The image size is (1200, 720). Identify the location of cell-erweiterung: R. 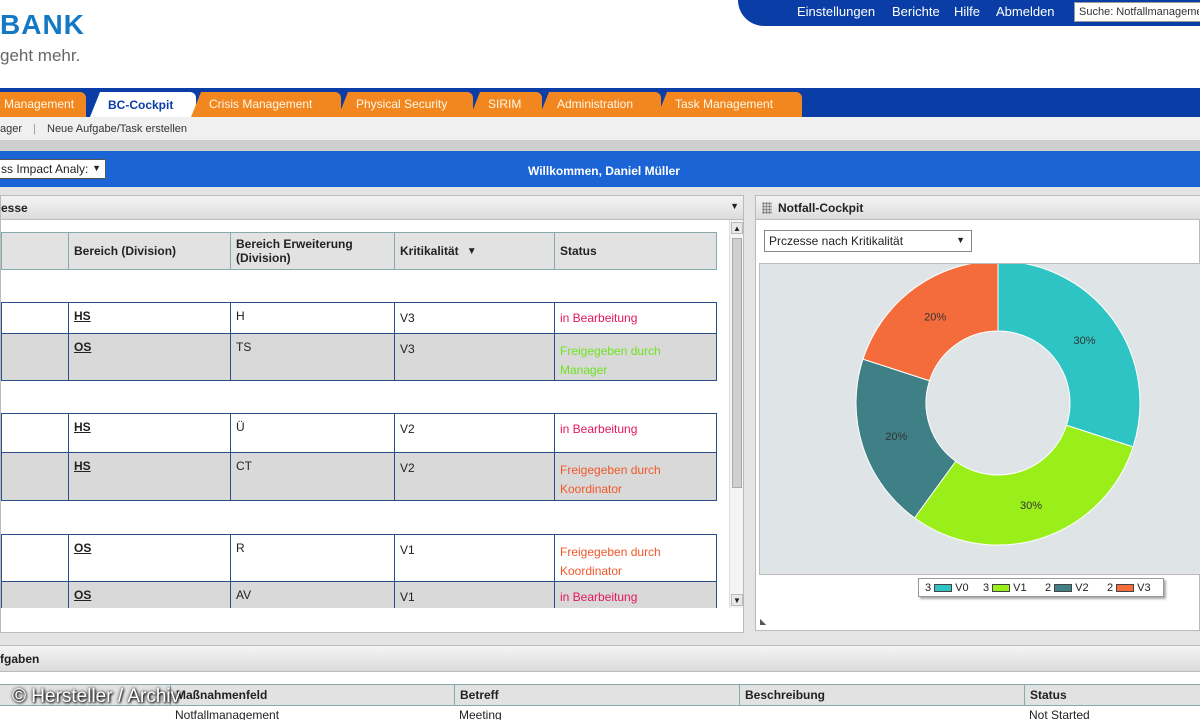
(312, 558).